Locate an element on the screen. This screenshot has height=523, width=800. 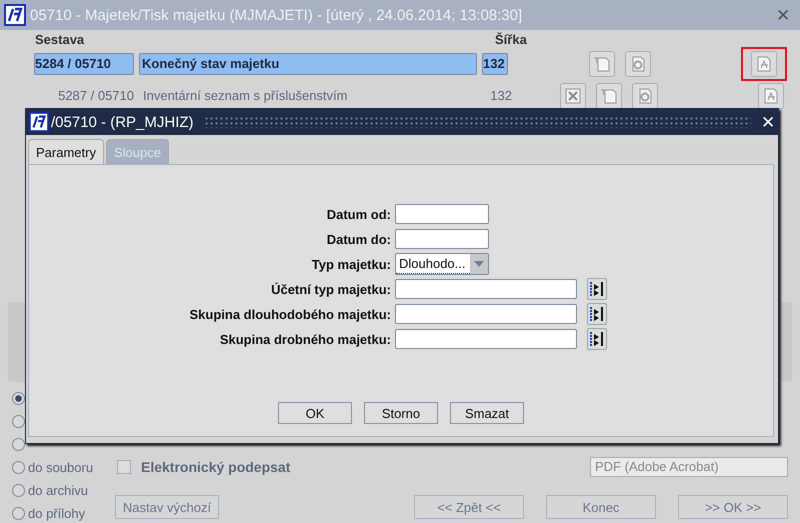
pdf-icon is located at coordinates (771, 96).